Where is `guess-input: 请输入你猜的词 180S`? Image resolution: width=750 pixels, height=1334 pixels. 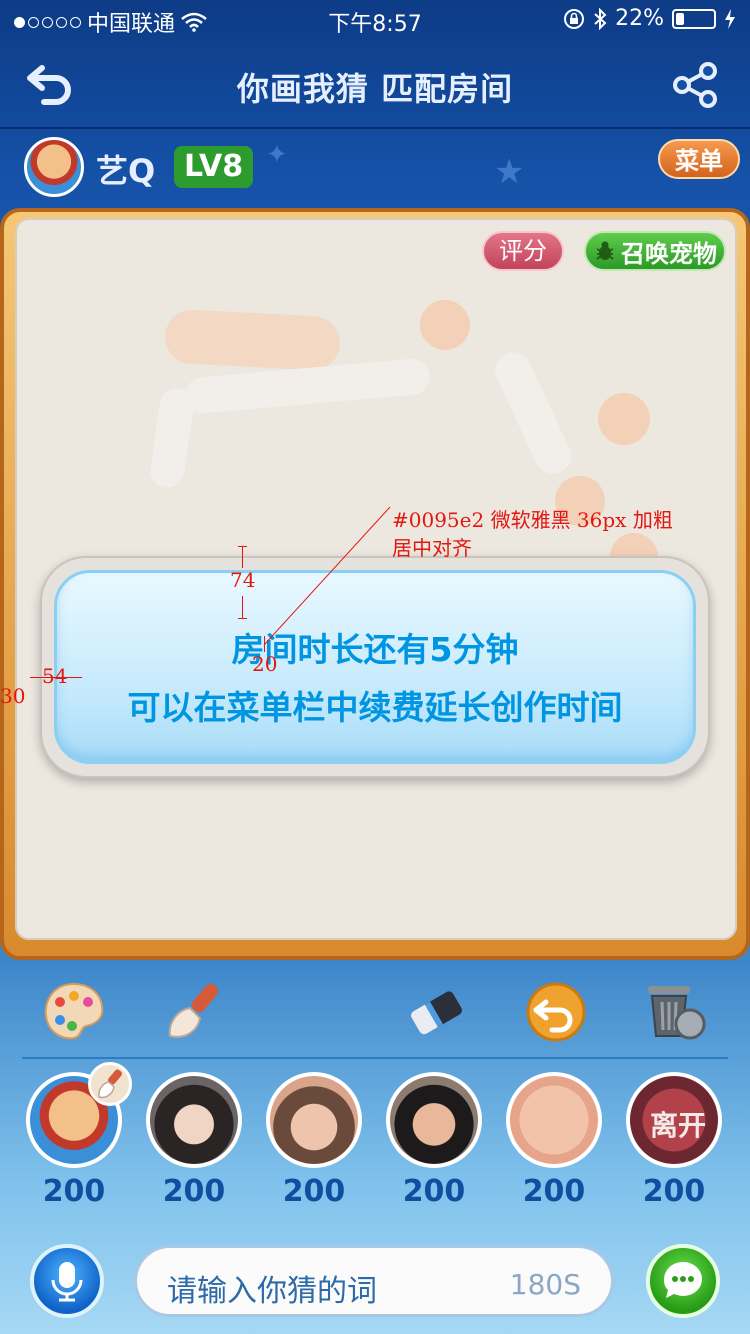 guess-input: 请输入你猜的词 180S is located at coordinates (374, 1281).